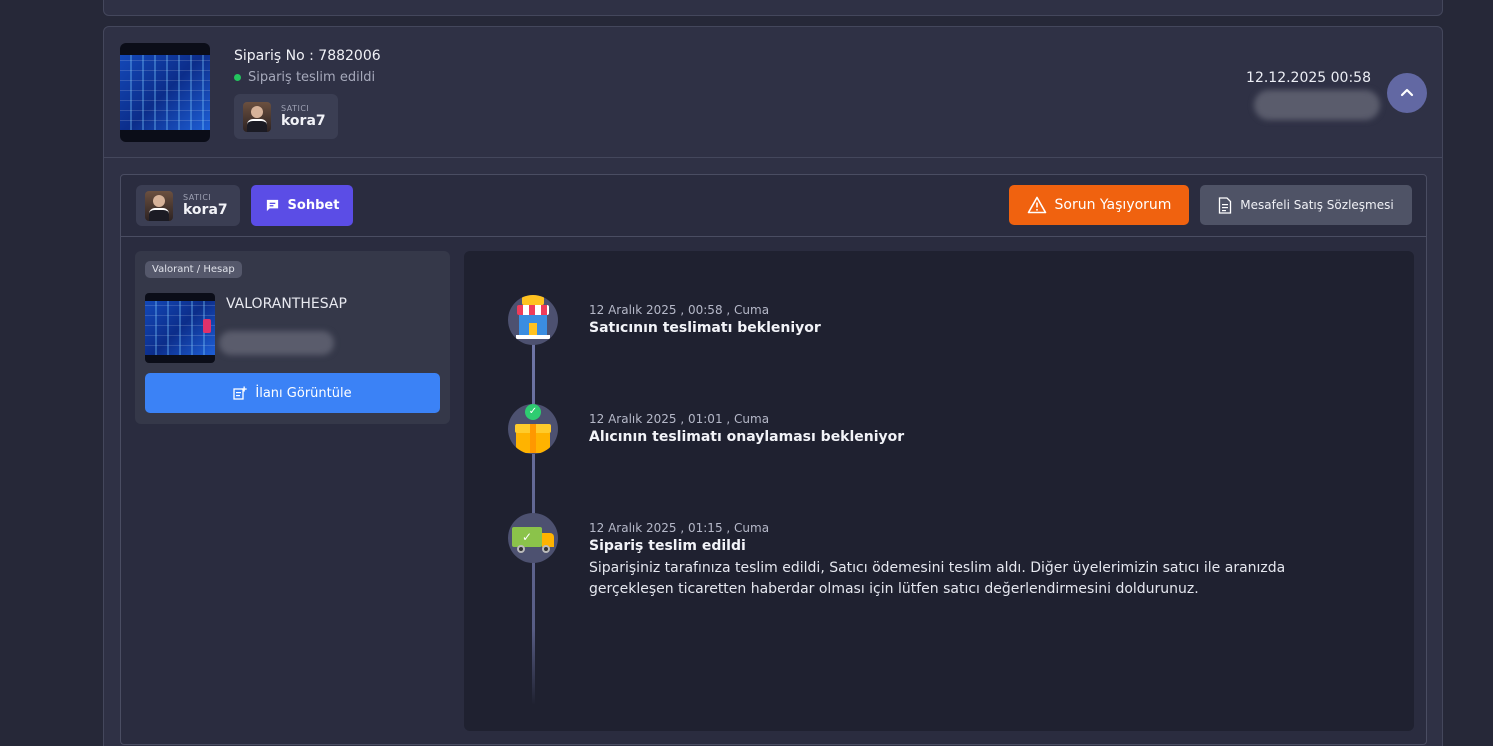  I want to click on product-title: VALORANTHESAP, so click(286, 304).